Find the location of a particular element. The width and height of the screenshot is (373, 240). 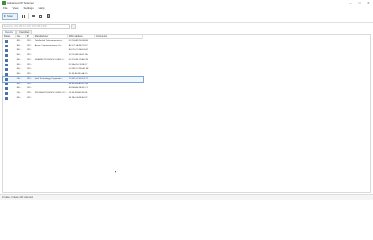

grid-icon is located at coordinates (48, 16).